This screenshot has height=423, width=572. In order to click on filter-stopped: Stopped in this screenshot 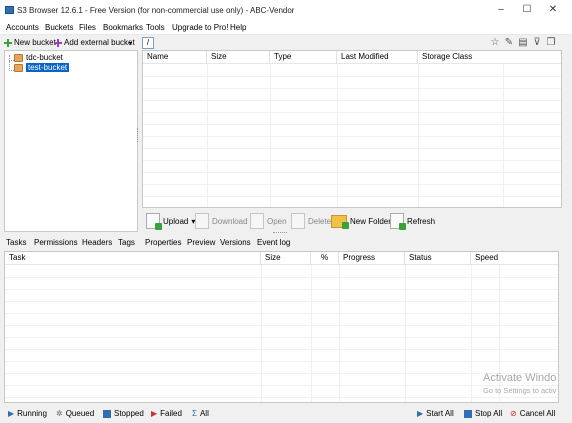, I will do `click(123, 413)`.